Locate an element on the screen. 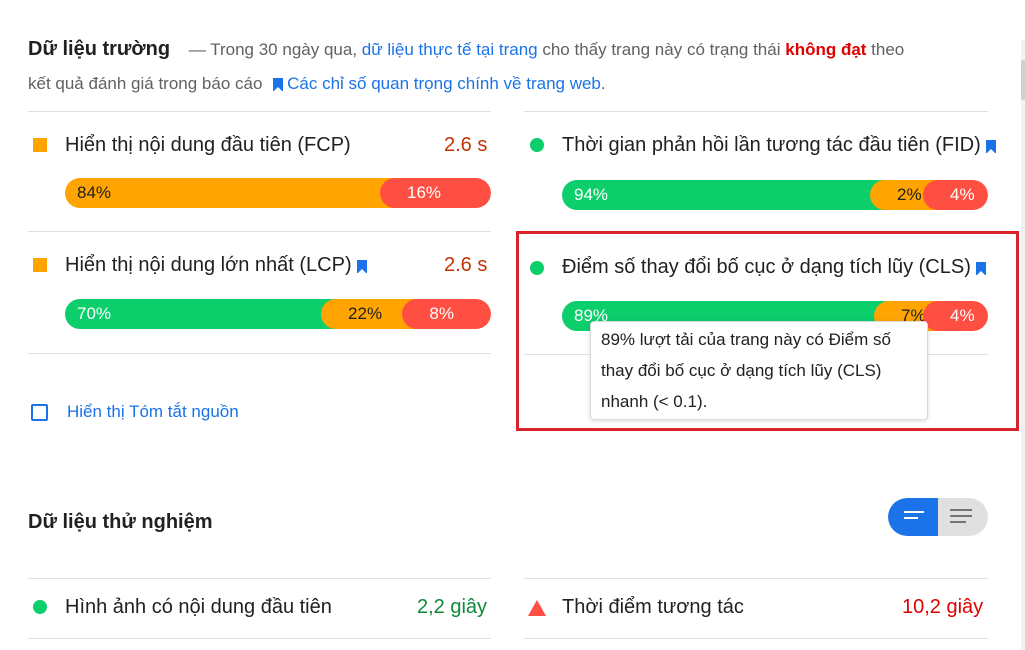  scrollbar-thumb is located at coordinates (1023, 80).